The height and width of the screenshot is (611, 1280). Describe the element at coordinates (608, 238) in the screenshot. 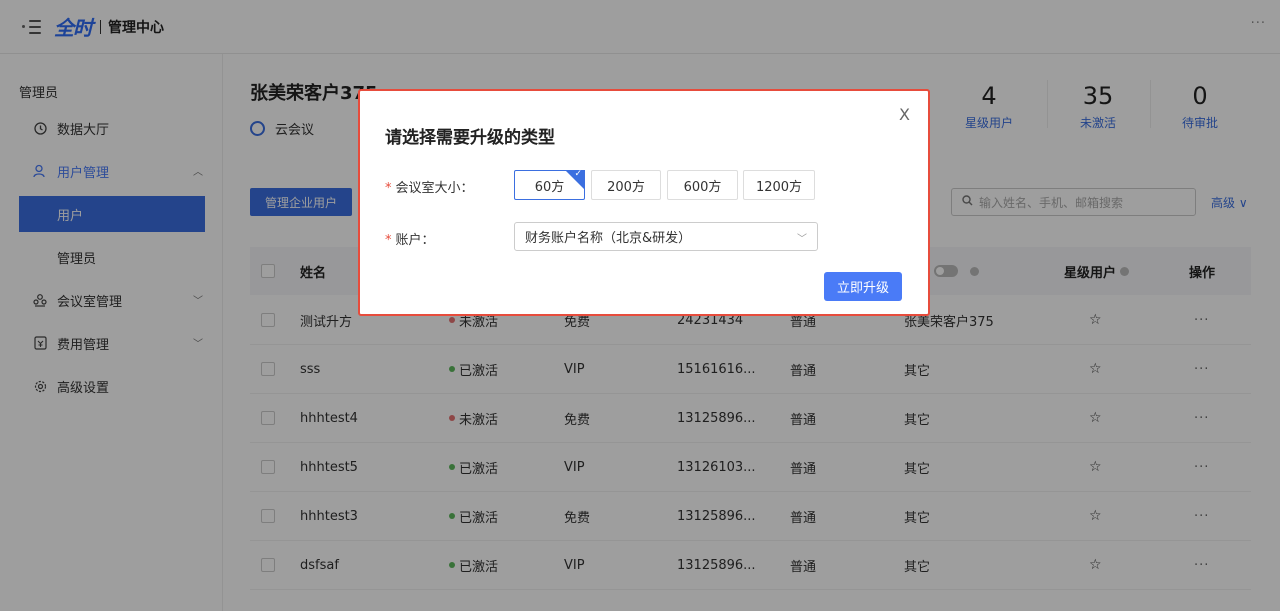

I see `account-select-value: 财务账户名称（北京&研发）` at that location.